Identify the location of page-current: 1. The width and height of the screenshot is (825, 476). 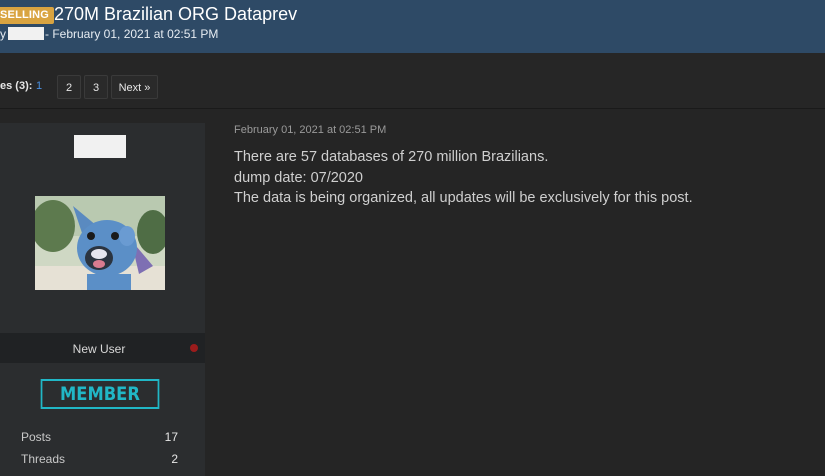
(39, 86).